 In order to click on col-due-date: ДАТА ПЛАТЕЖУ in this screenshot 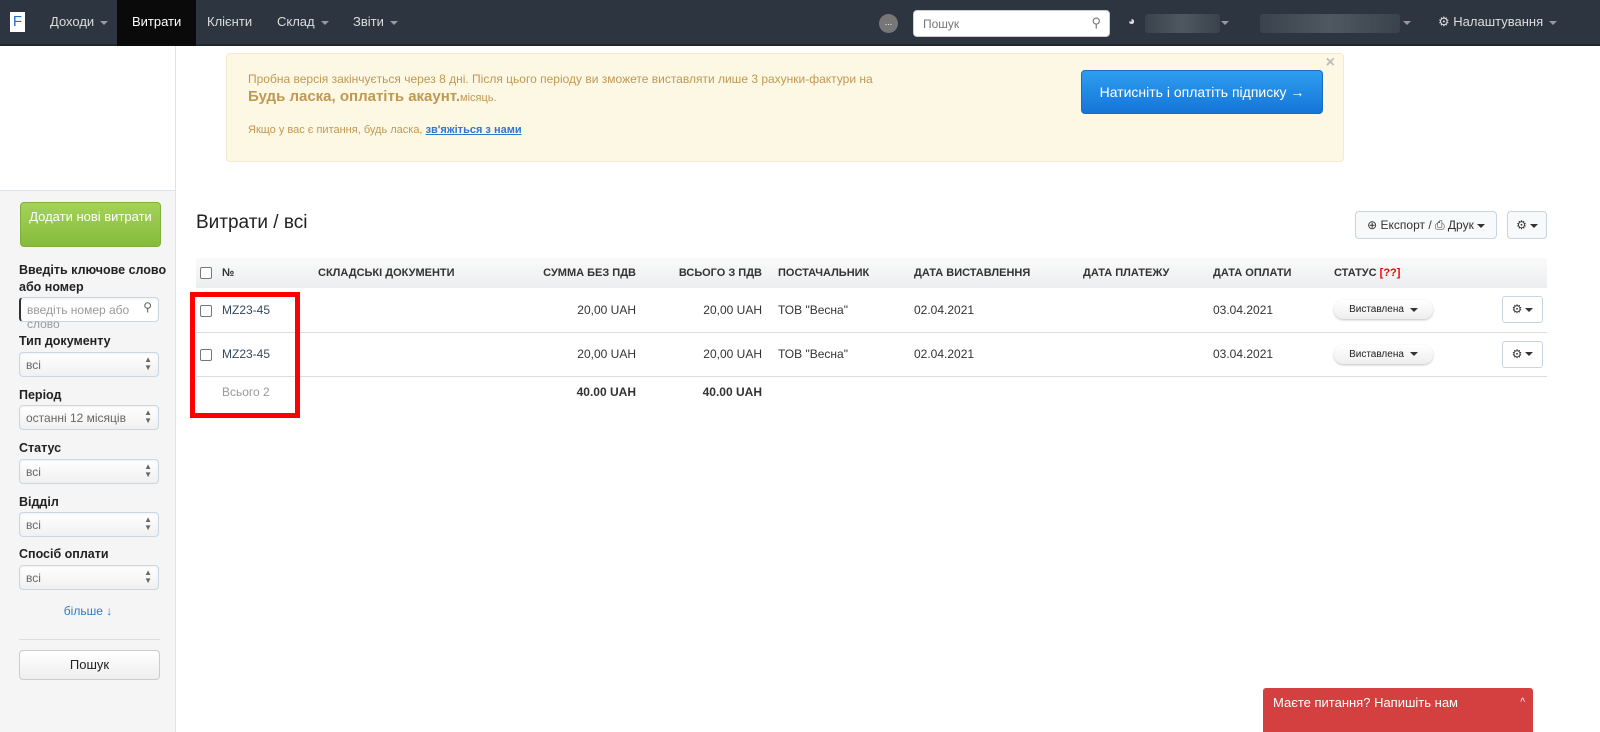, I will do `click(1136, 273)`.